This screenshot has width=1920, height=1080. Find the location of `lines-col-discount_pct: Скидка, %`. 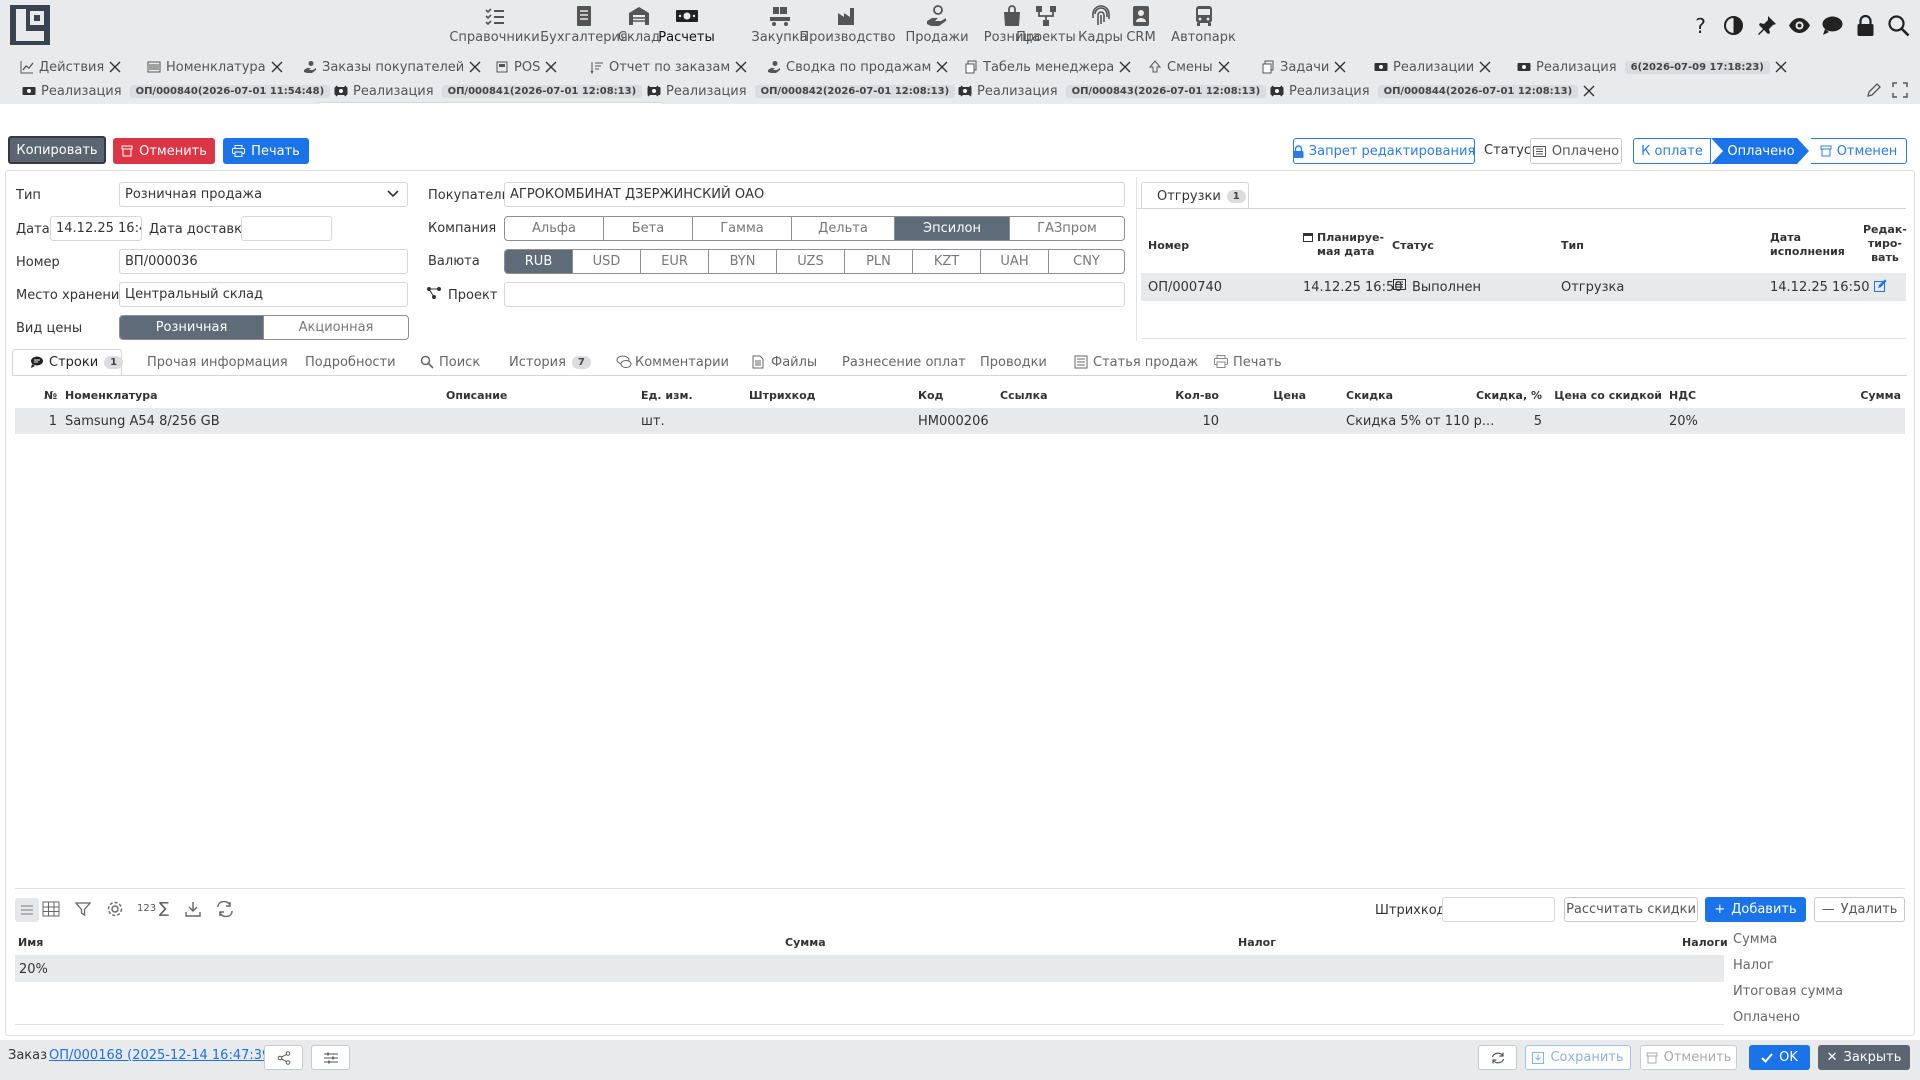

lines-col-discount_pct: Скидка, % is located at coordinates (1509, 395).